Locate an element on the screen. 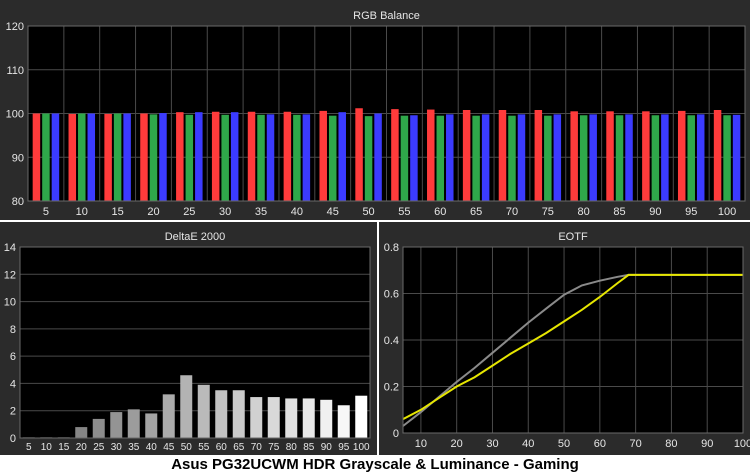 The height and width of the screenshot is (476, 750). rgb-ytick-label: 100 is located at coordinates (15, 115).